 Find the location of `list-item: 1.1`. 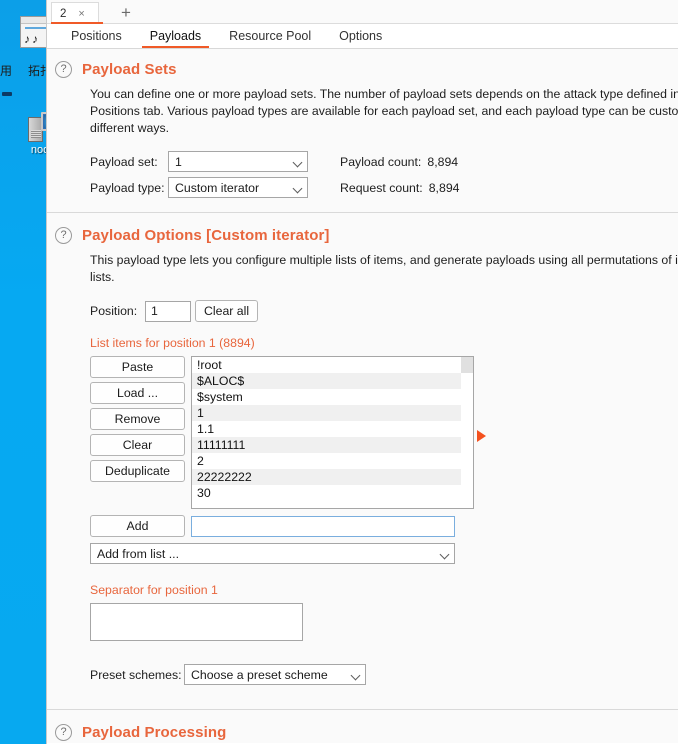

list-item: 1.1 is located at coordinates (332, 429).